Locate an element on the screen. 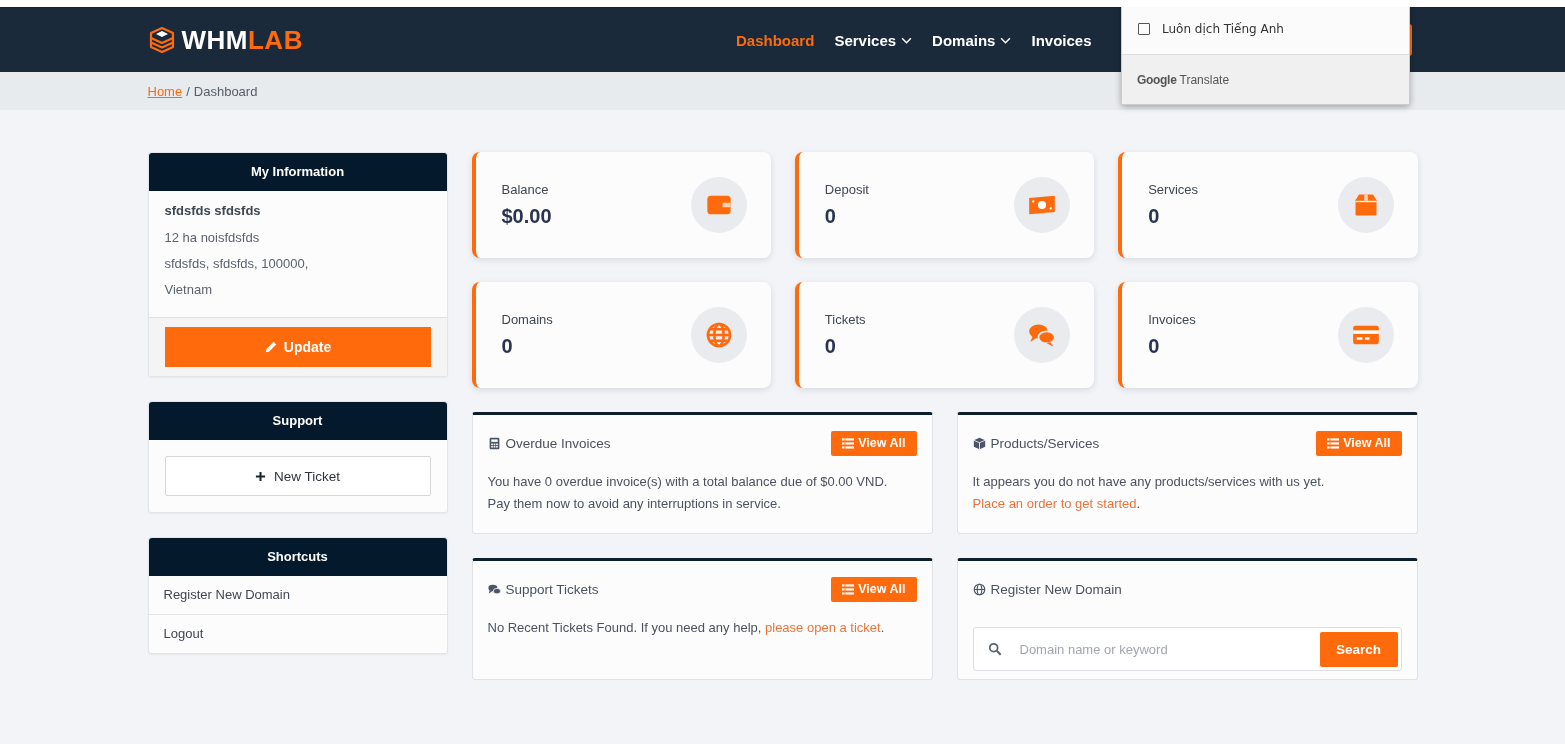 The height and width of the screenshot is (744, 1565). nav-link: Dashboard is located at coordinates (775, 40).